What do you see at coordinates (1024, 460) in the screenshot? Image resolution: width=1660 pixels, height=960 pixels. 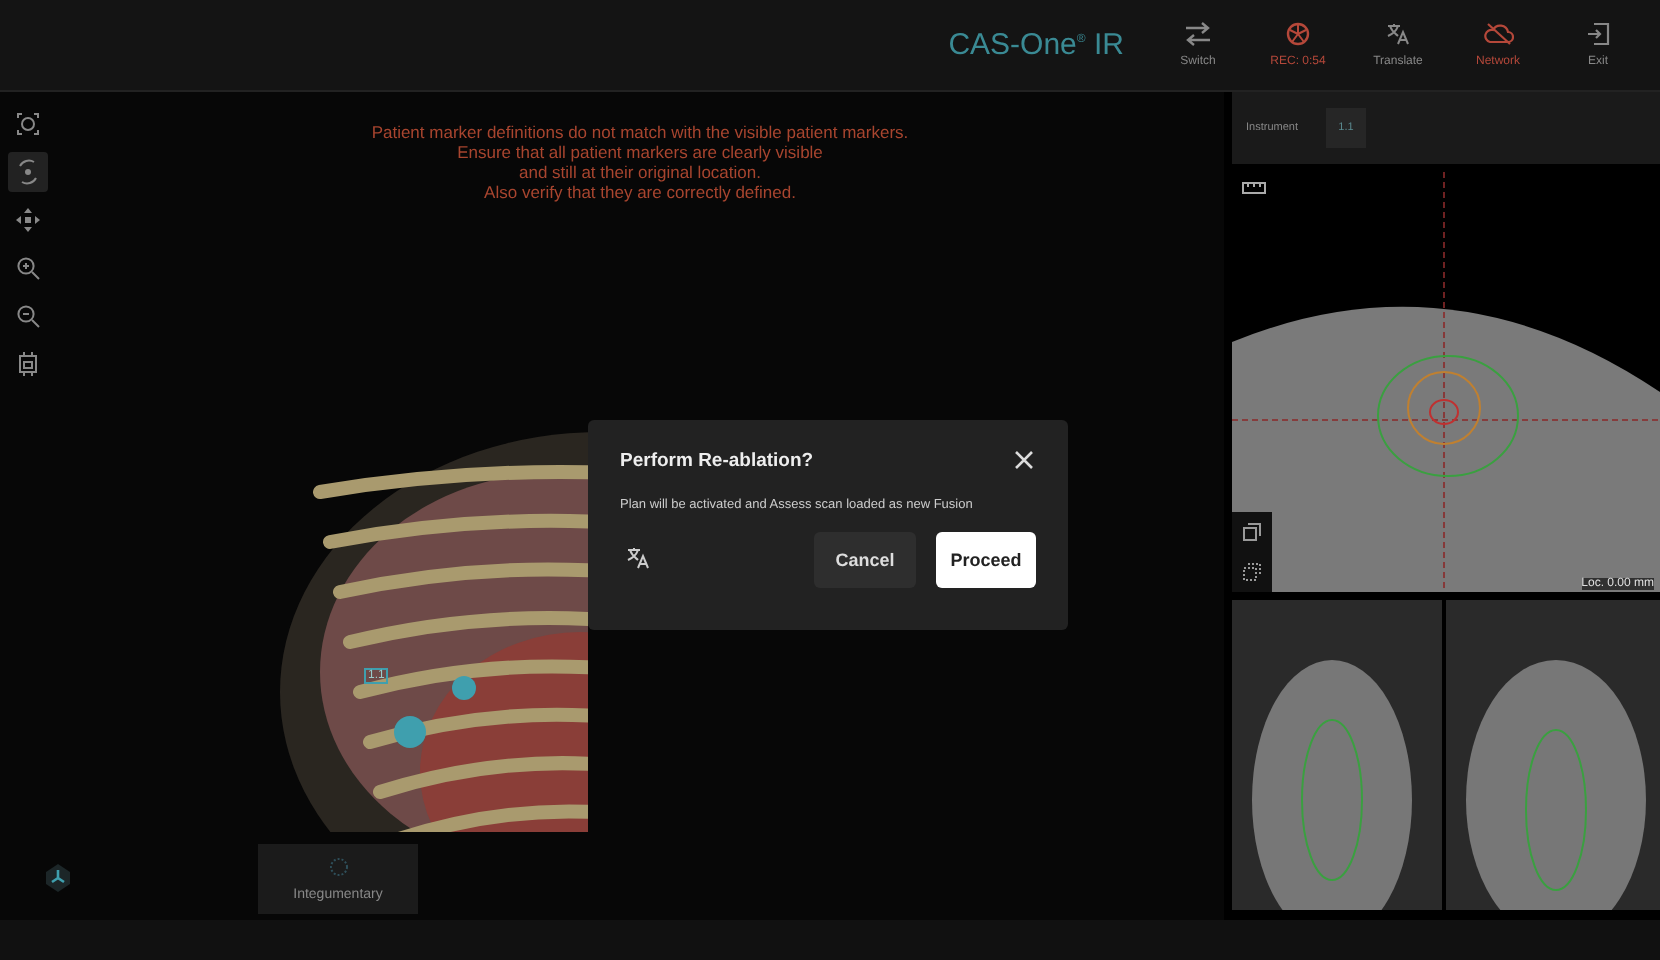 I see `close-button` at bounding box center [1024, 460].